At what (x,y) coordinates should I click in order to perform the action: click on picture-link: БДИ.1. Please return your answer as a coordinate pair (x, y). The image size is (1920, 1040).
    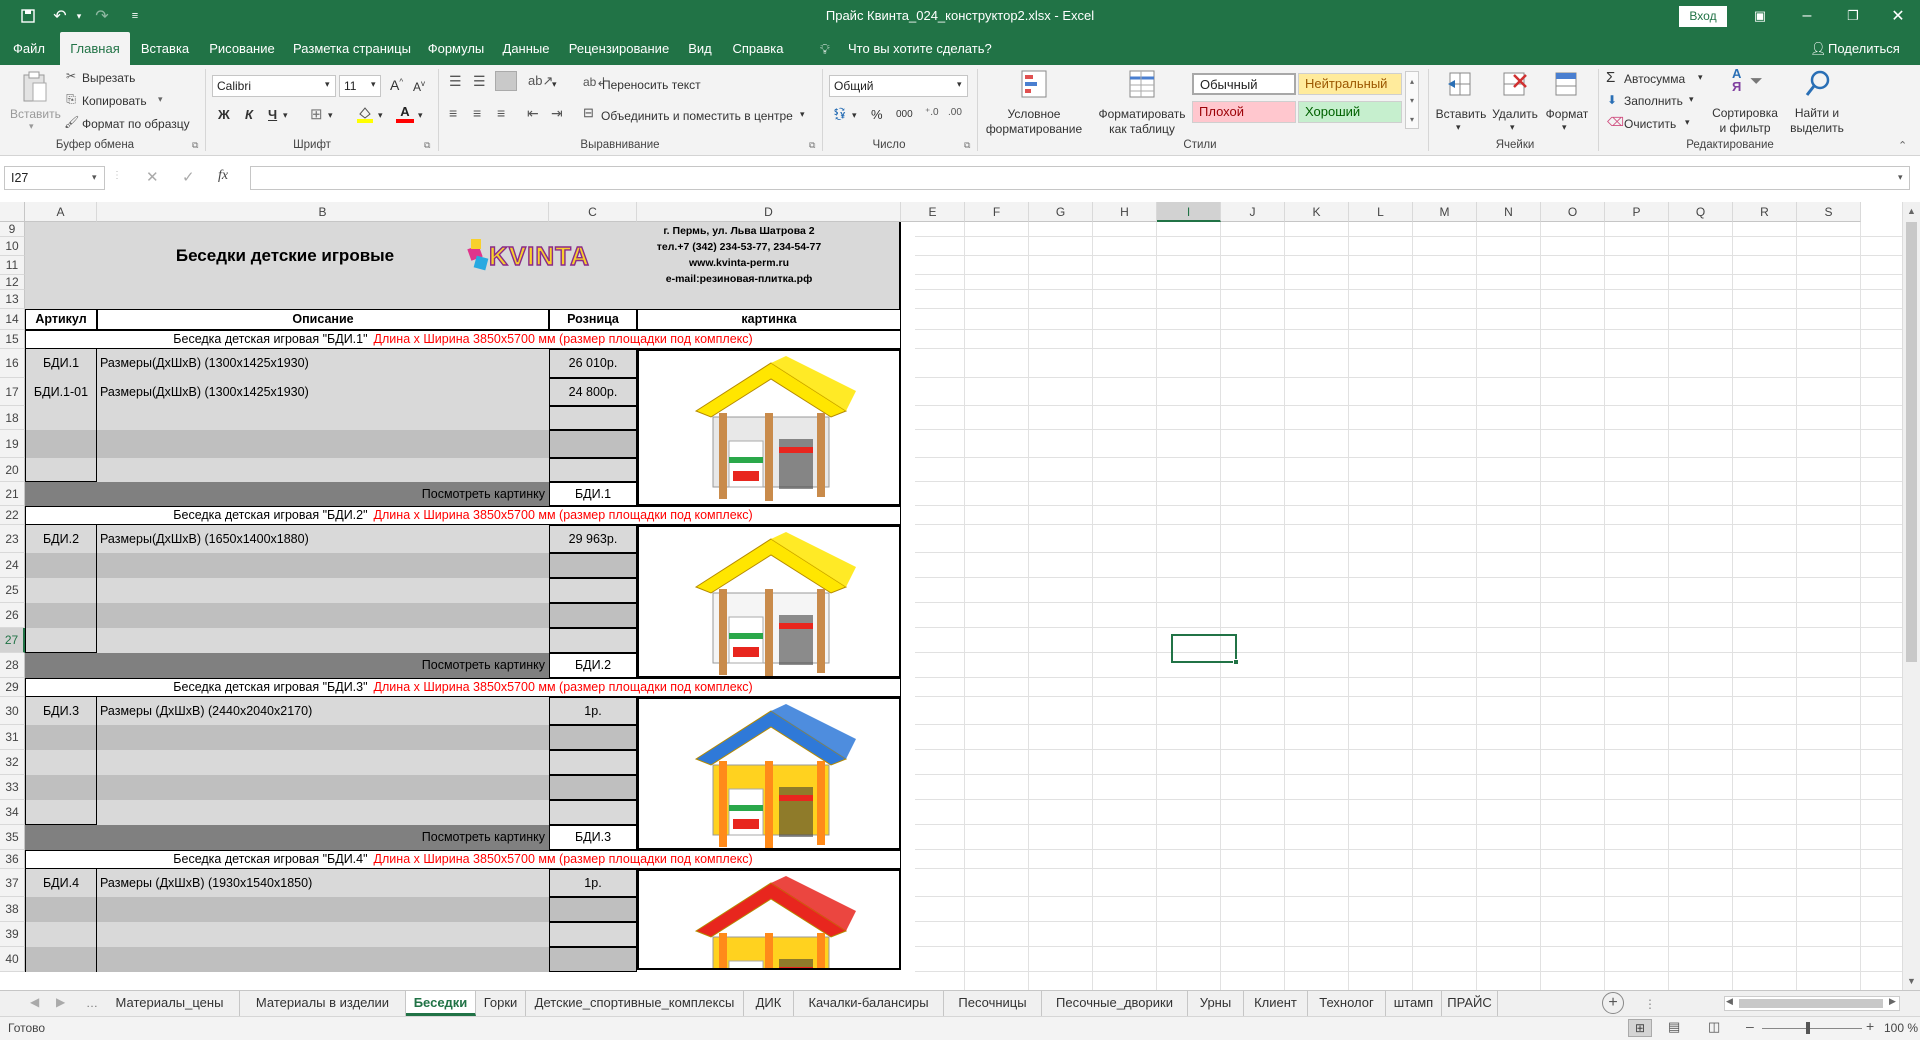
    Looking at the image, I should click on (593, 494).